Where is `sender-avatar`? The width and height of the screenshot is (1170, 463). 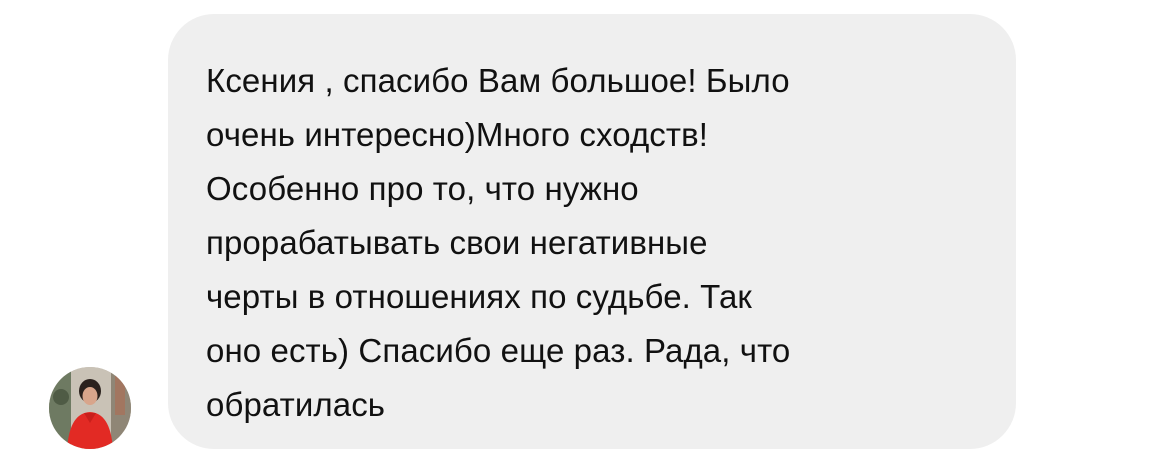
sender-avatar is located at coordinates (90, 408).